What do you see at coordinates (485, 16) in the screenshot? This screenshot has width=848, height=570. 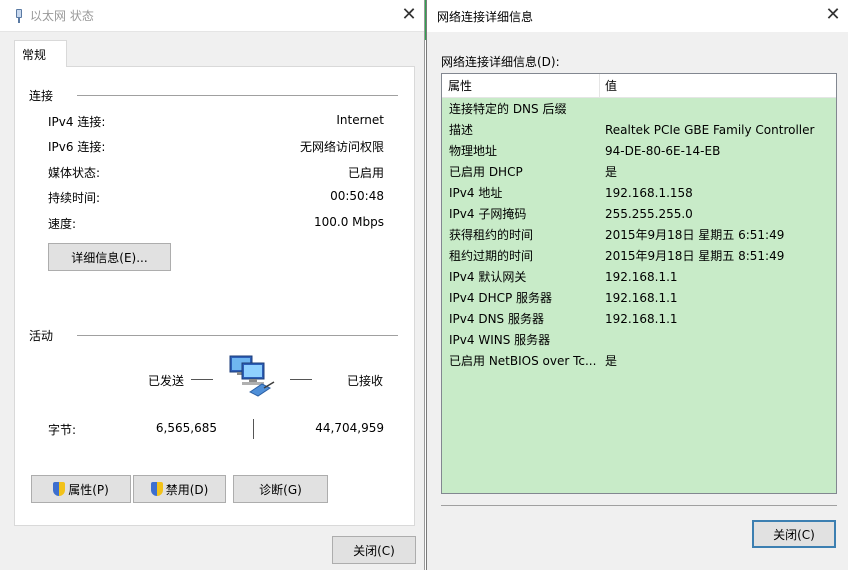 I see `window-title: 网络连接详细信息` at bounding box center [485, 16].